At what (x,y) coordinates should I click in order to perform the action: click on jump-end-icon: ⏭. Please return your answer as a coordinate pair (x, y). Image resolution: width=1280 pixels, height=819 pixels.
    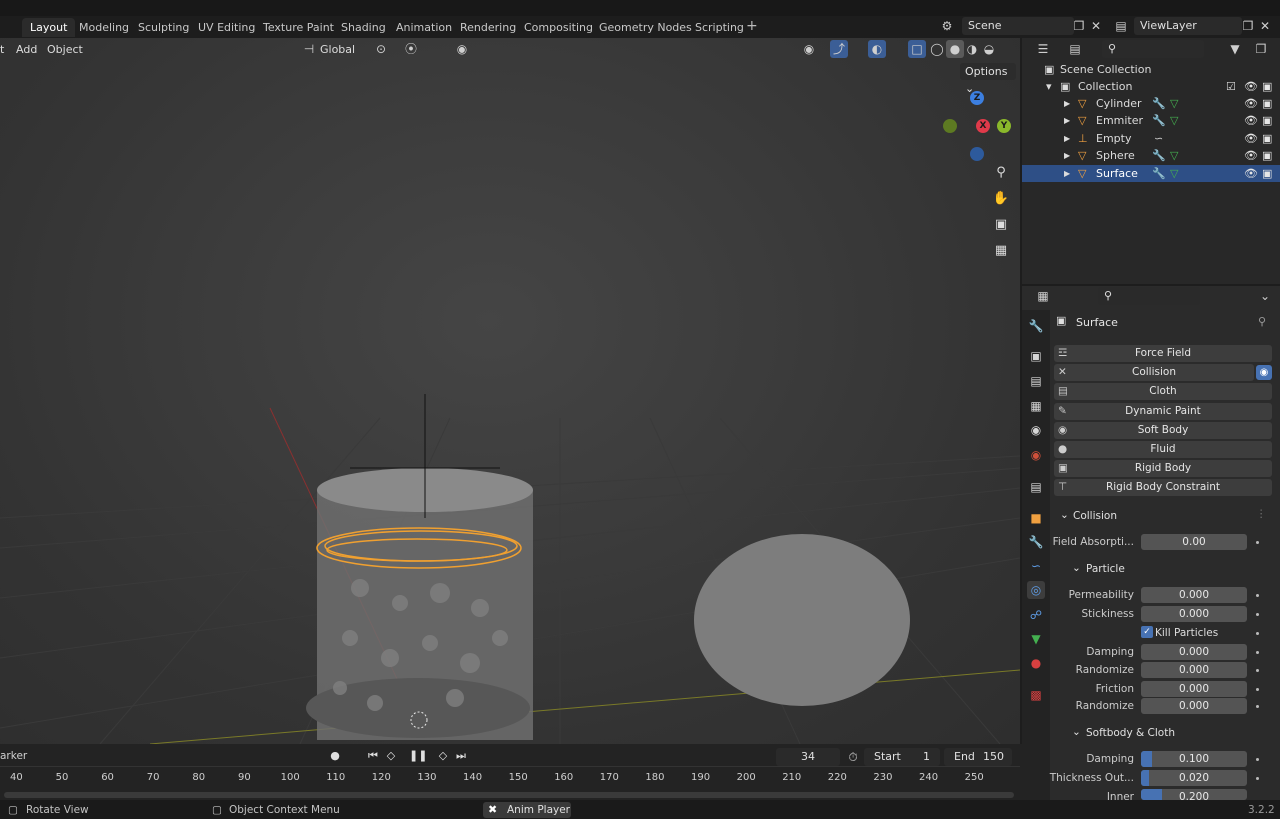
    Looking at the image, I should click on (461, 756).